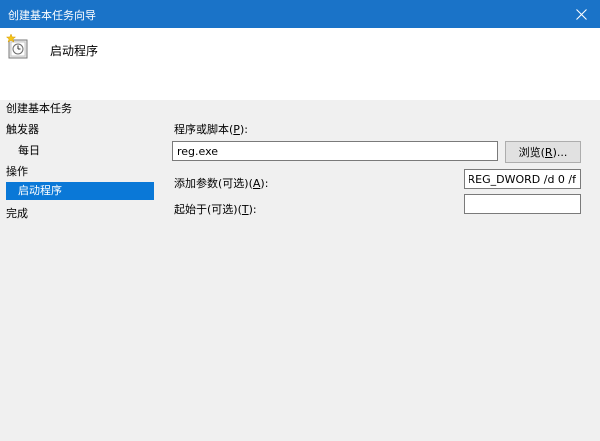 The height and width of the screenshot is (441, 600). What do you see at coordinates (22, 130) in the screenshot?
I see `nav-step-trigger: 触发器` at bounding box center [22, 130].